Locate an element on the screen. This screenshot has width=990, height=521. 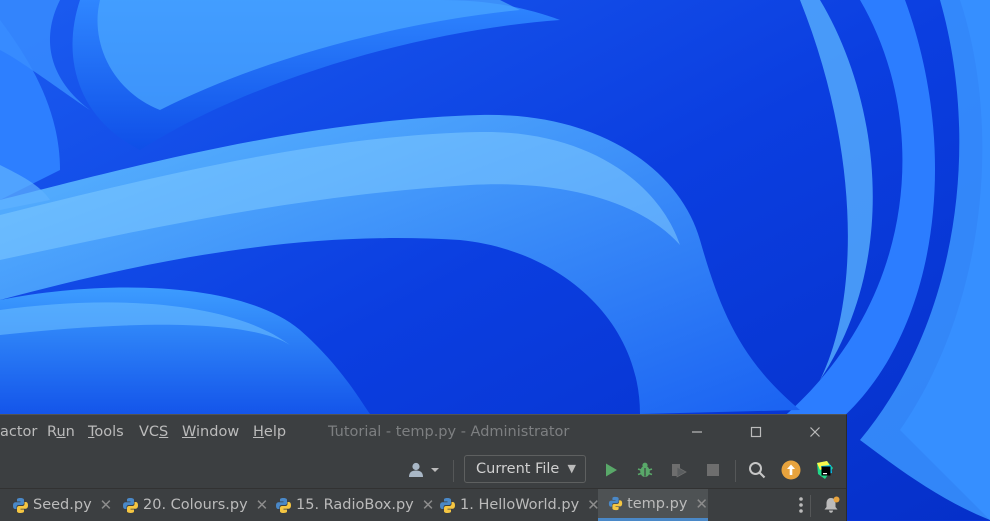
editor-tab: 1. HelloWorld.py ✕ is located at coordinates (519, 505).